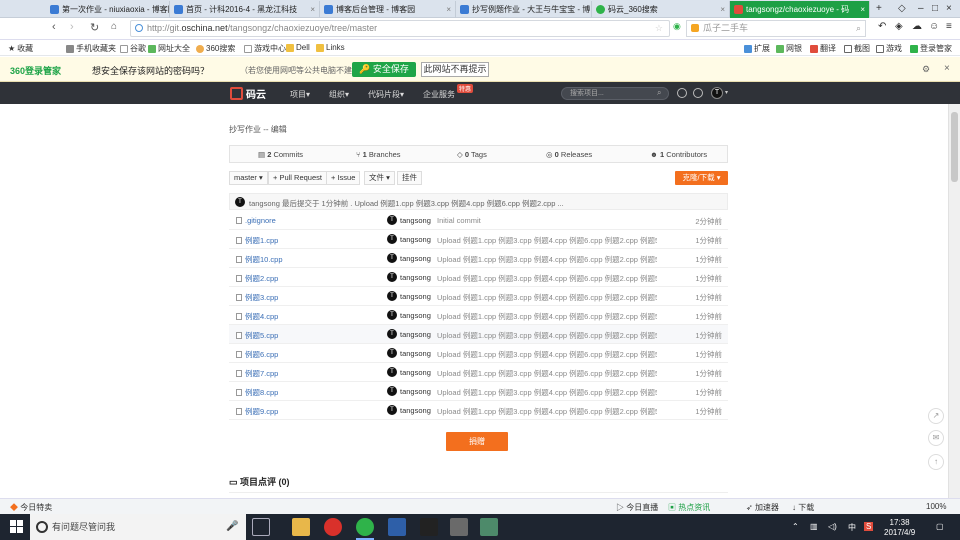  What do you see at coordinates (659, 28) in the screenshot?
I see `bookmark-star-icon: ☆` at bounding box center [659, 28].